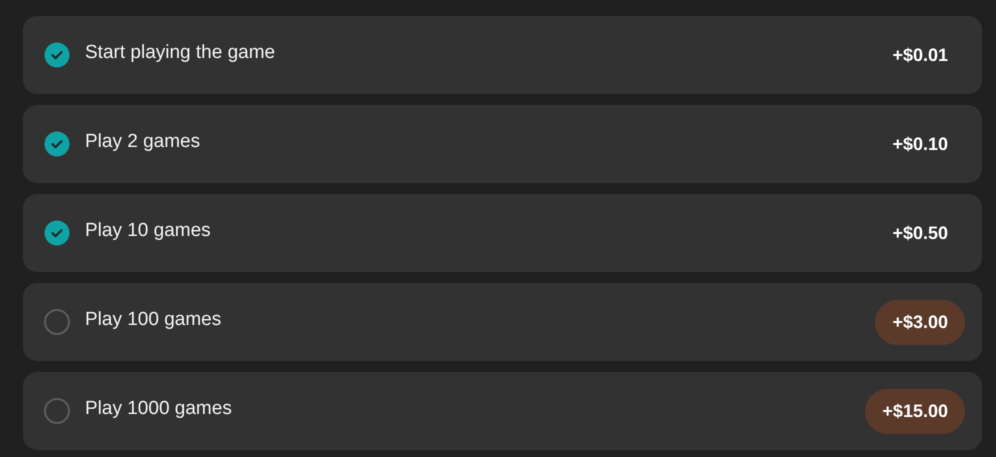  Describe the element at coordinates (148, 231) in the screenshot. I see `task-label: Play 10 games` at that location.